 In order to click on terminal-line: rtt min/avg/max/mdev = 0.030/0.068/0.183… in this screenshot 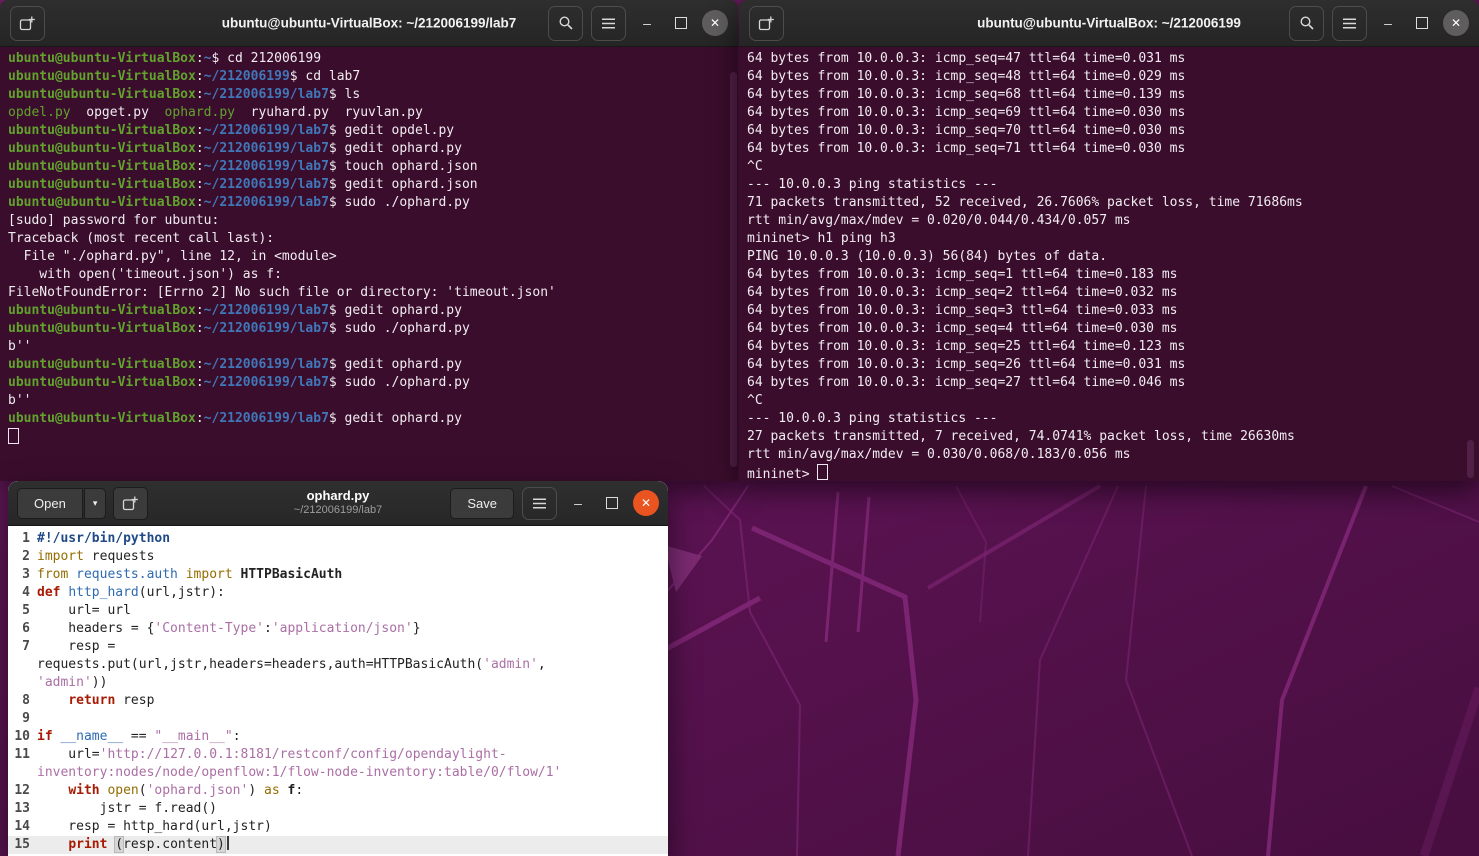, I will do `click(939, 454)`.